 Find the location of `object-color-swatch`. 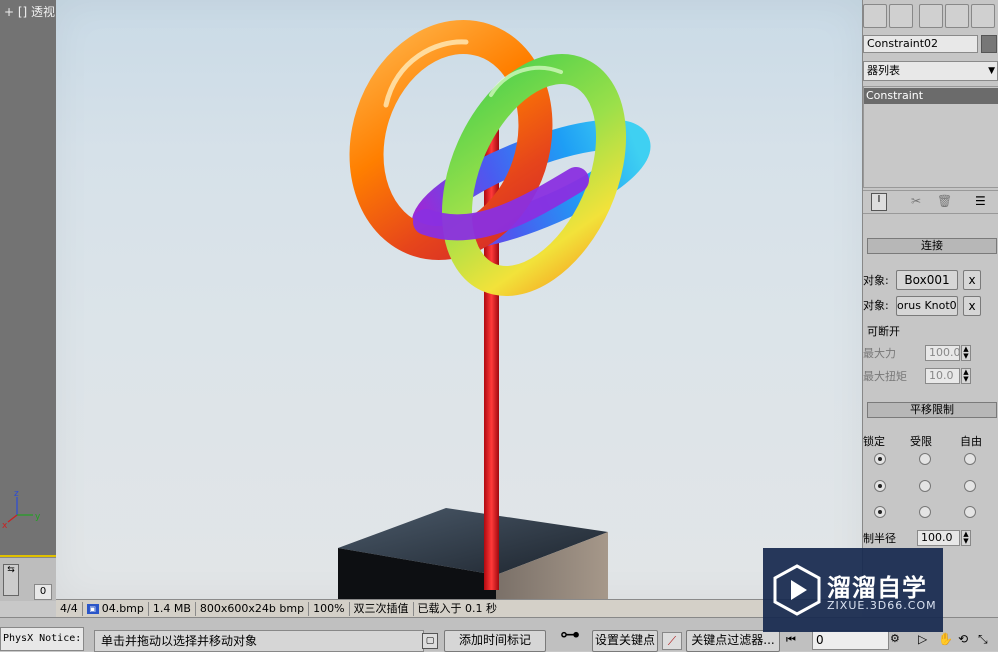

object-color-swatch is located at coordinates (989, 44).